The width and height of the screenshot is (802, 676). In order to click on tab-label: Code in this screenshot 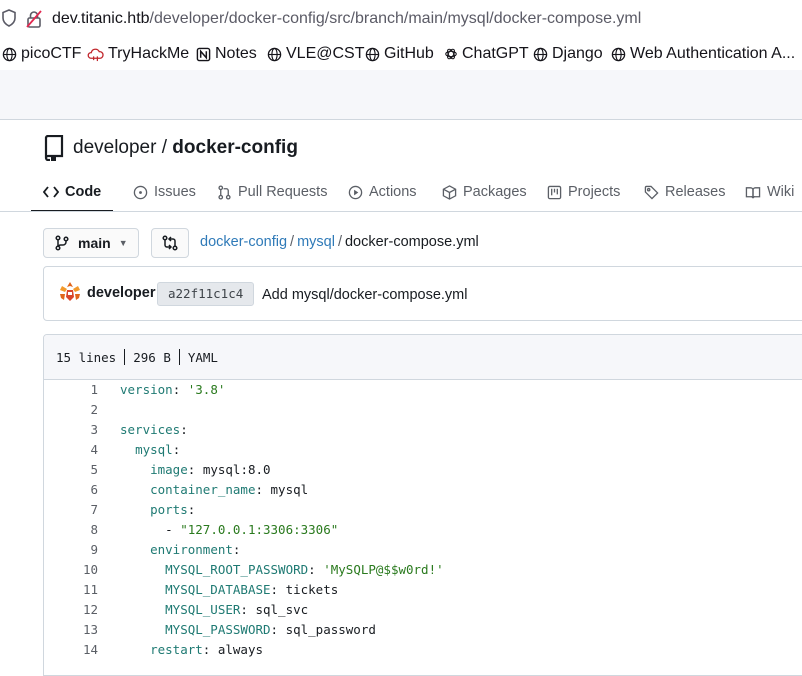, I will do `click(83, 192)`.